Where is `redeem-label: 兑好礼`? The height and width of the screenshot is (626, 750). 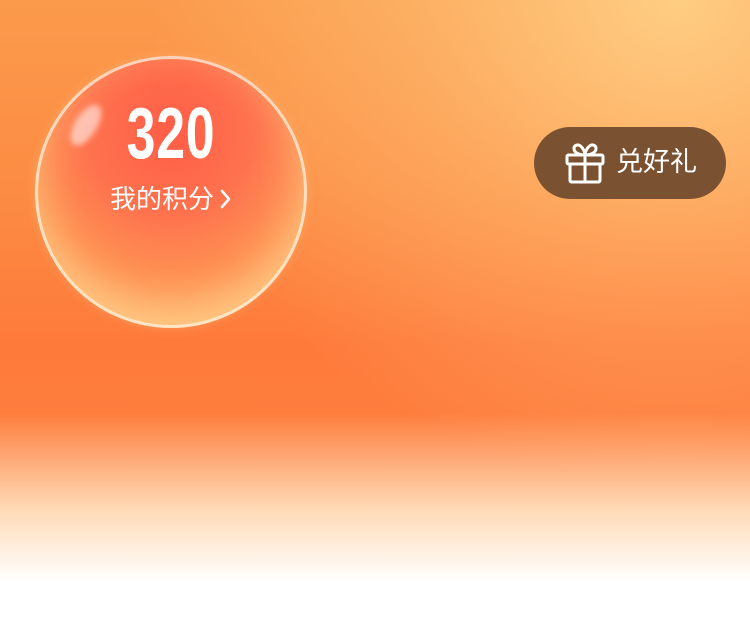 redeem-label: 兑好礼 is located at coordinates (656, 162).